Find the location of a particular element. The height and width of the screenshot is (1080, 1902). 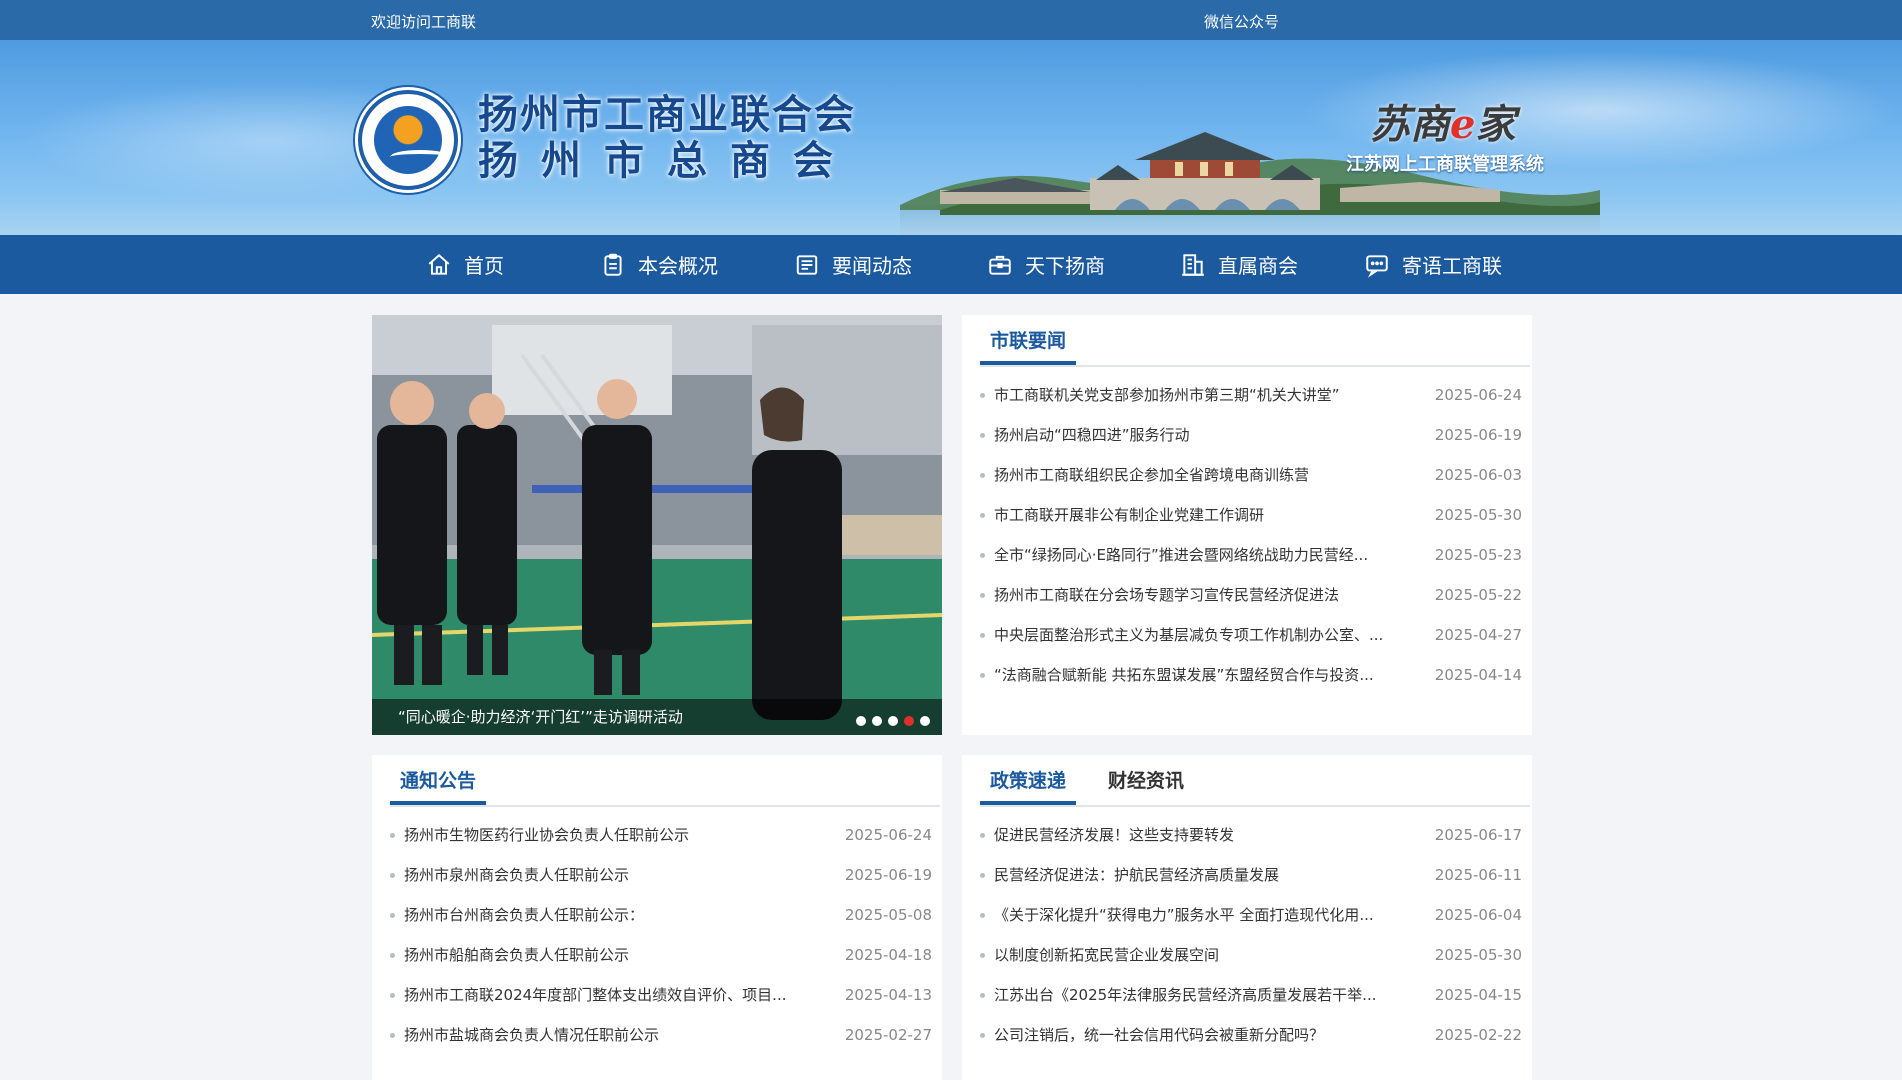

list-item: 扬州市船舶商会负责人任职前公示 2025-04-18 is located at coordinates (665, 960).